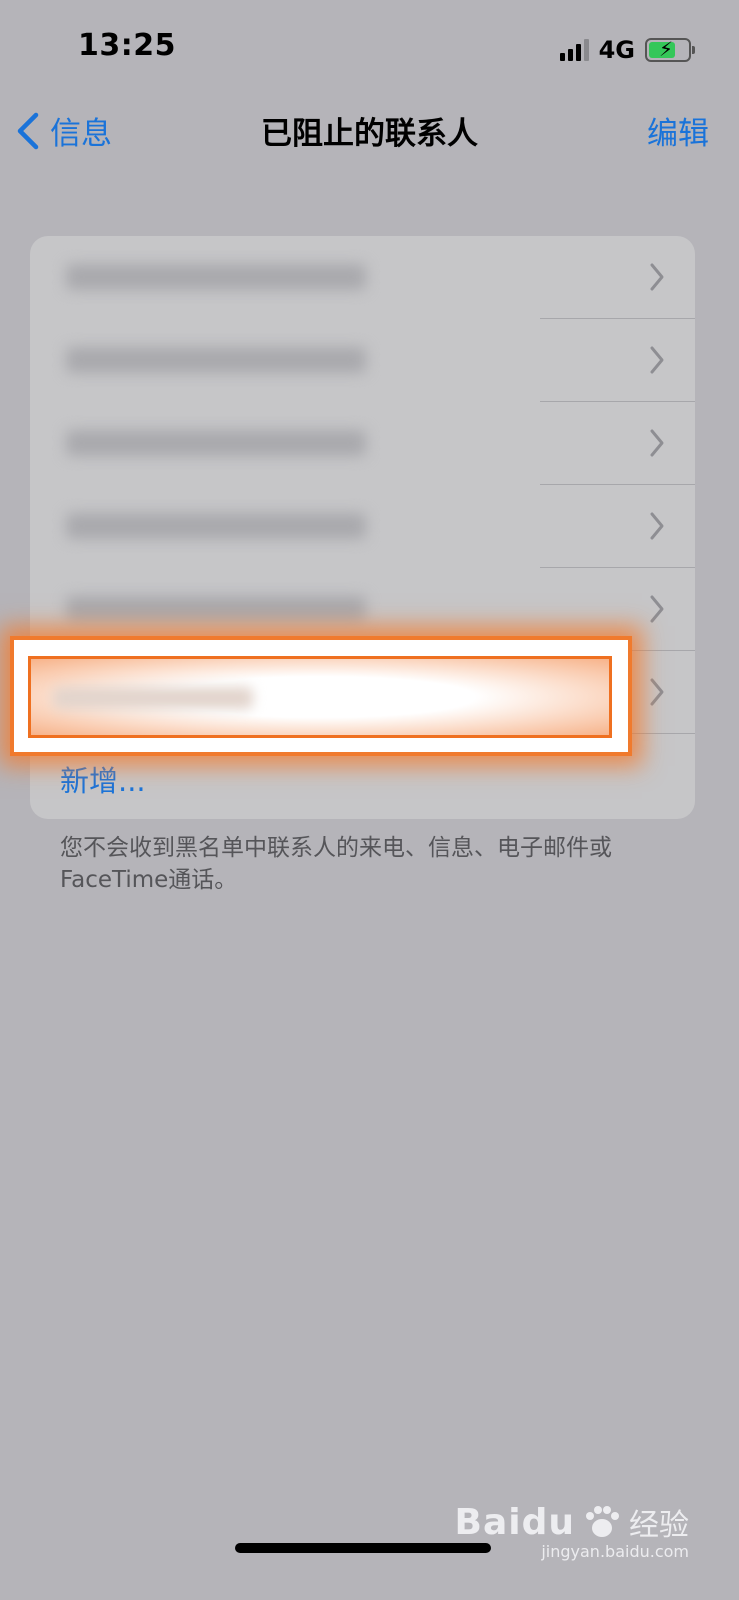 Image resolution: width=739 pixels, height=1600 pixels. I want to click on page-title: 已阻止的联系人, so click(369, 134).